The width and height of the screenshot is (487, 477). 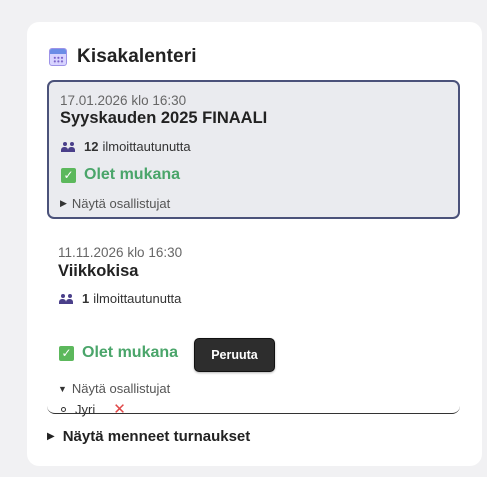 I want to click on remove-participant-icon: ✕, so click(x=119, y=409).